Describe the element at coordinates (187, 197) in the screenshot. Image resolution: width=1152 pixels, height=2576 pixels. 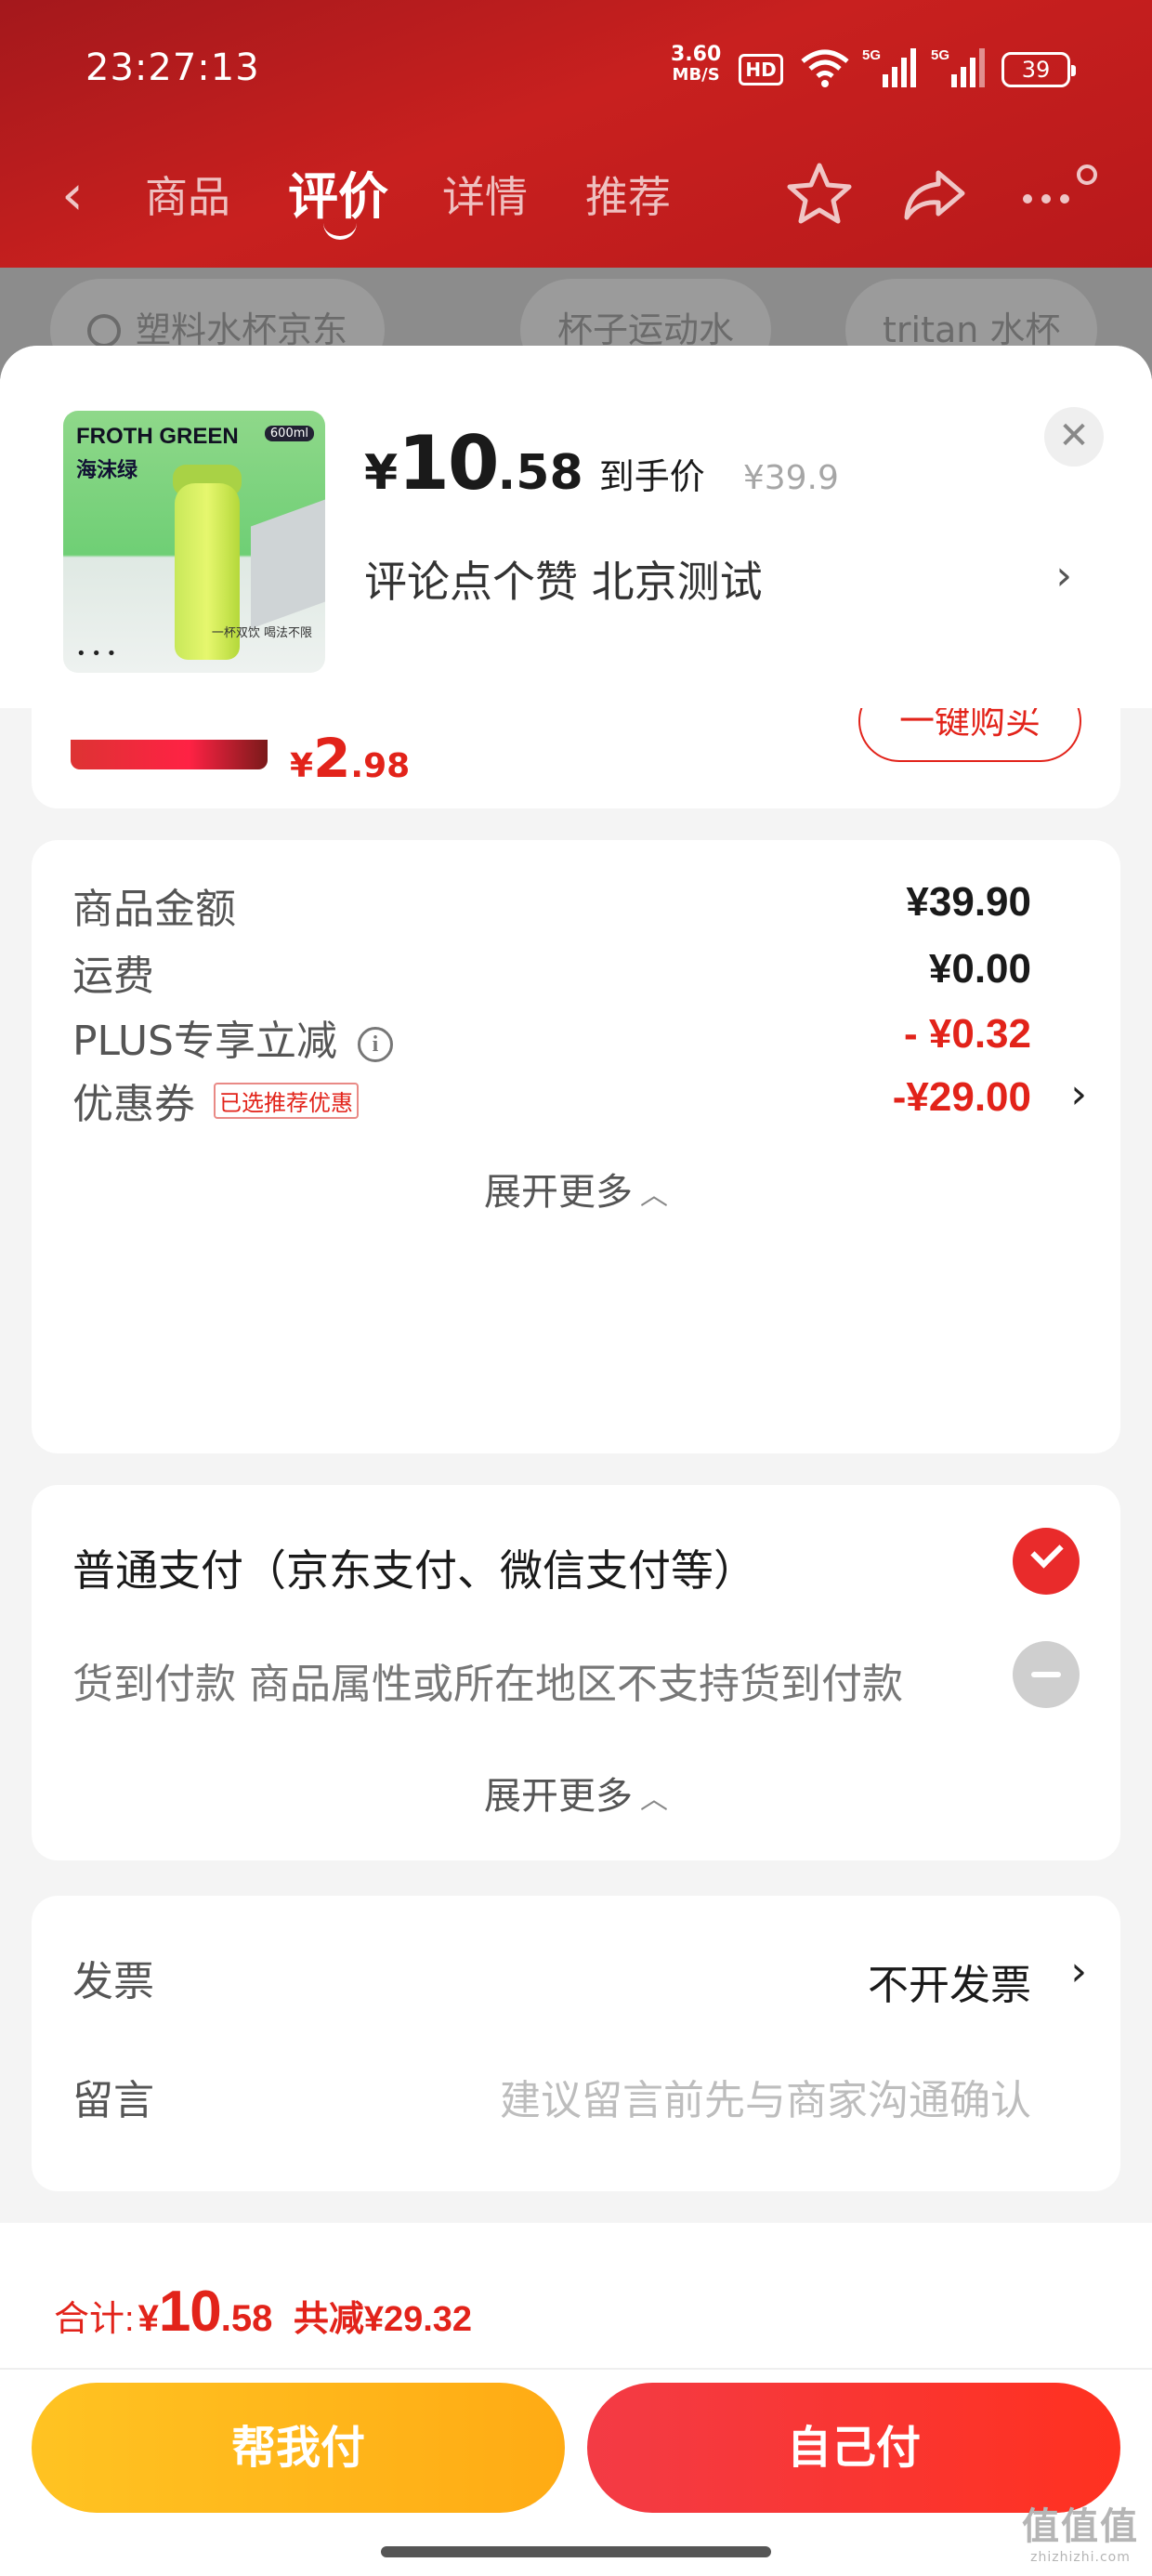
I see `tab-product: 商品` at that location.